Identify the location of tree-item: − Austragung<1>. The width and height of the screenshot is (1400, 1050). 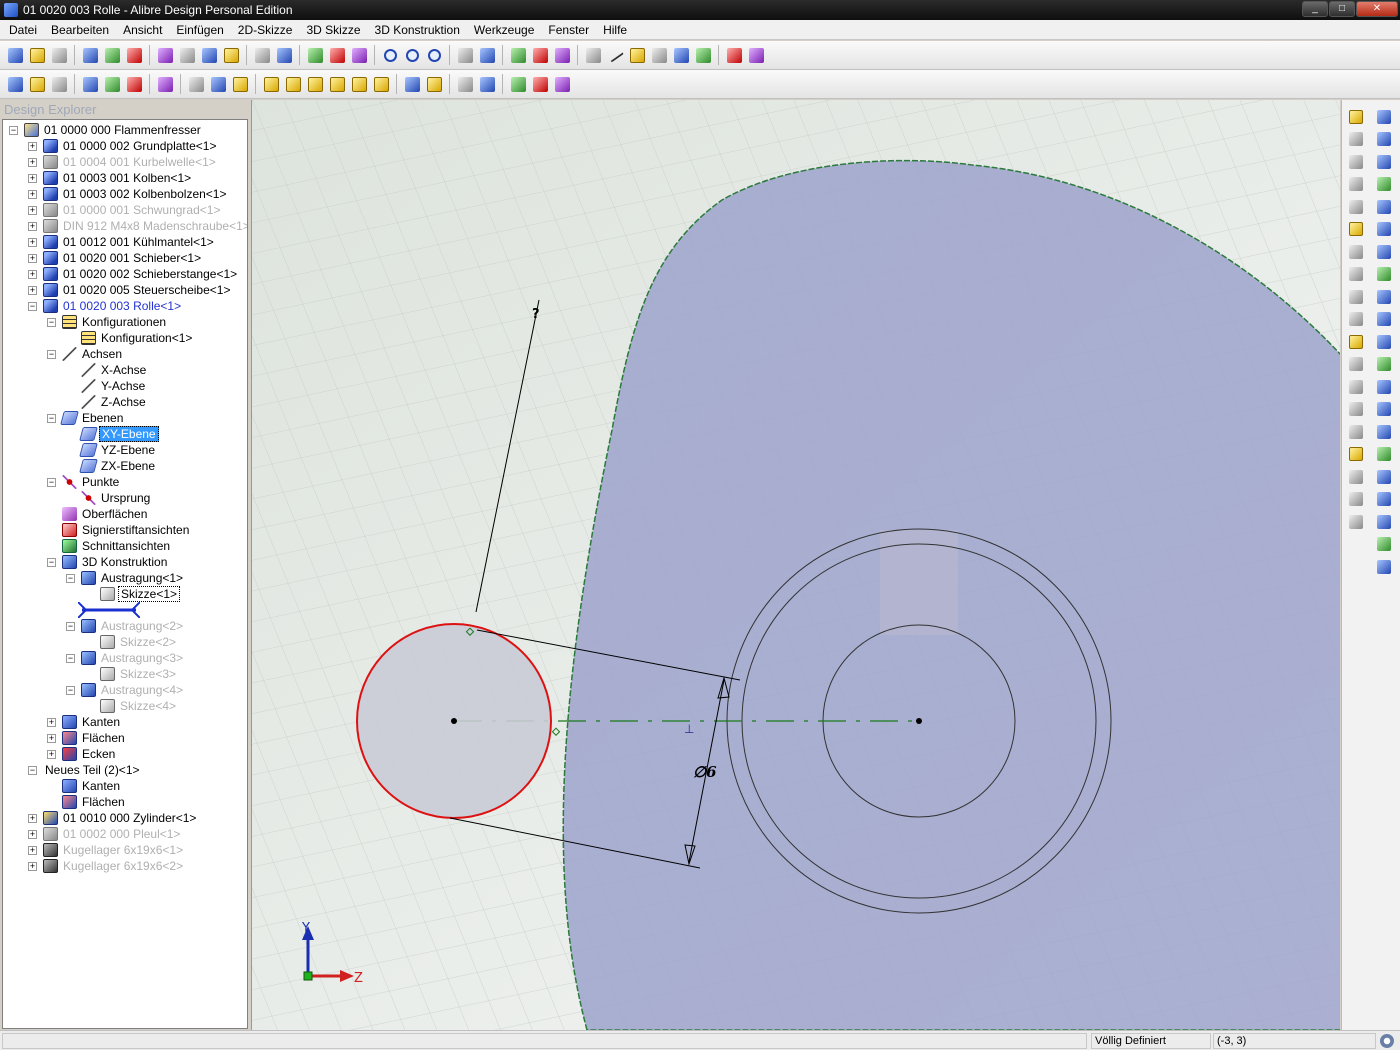
(125, 578).